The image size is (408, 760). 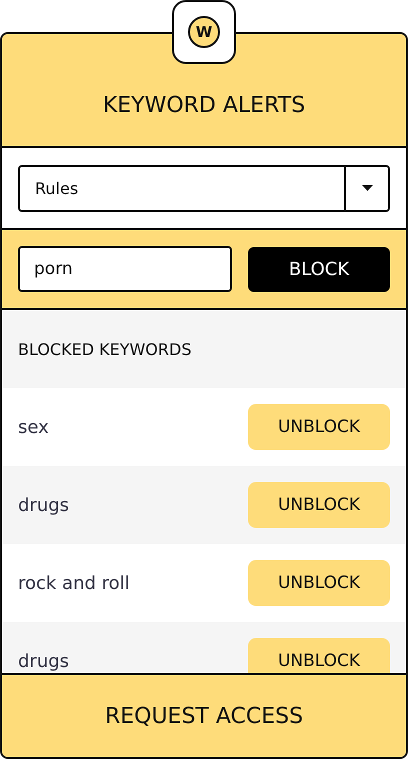 What do you see at coordinates (33, 427) in the screenshot?
I see `keyword-text: sex` at bounding box center [33, 427].